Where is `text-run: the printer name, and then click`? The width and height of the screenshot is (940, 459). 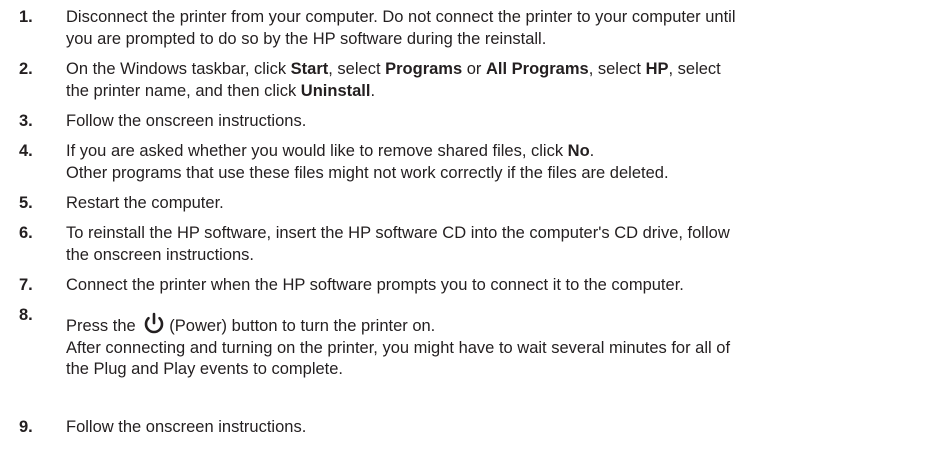
text-run: the printer name, and then click is located at coordinates (183, 90).